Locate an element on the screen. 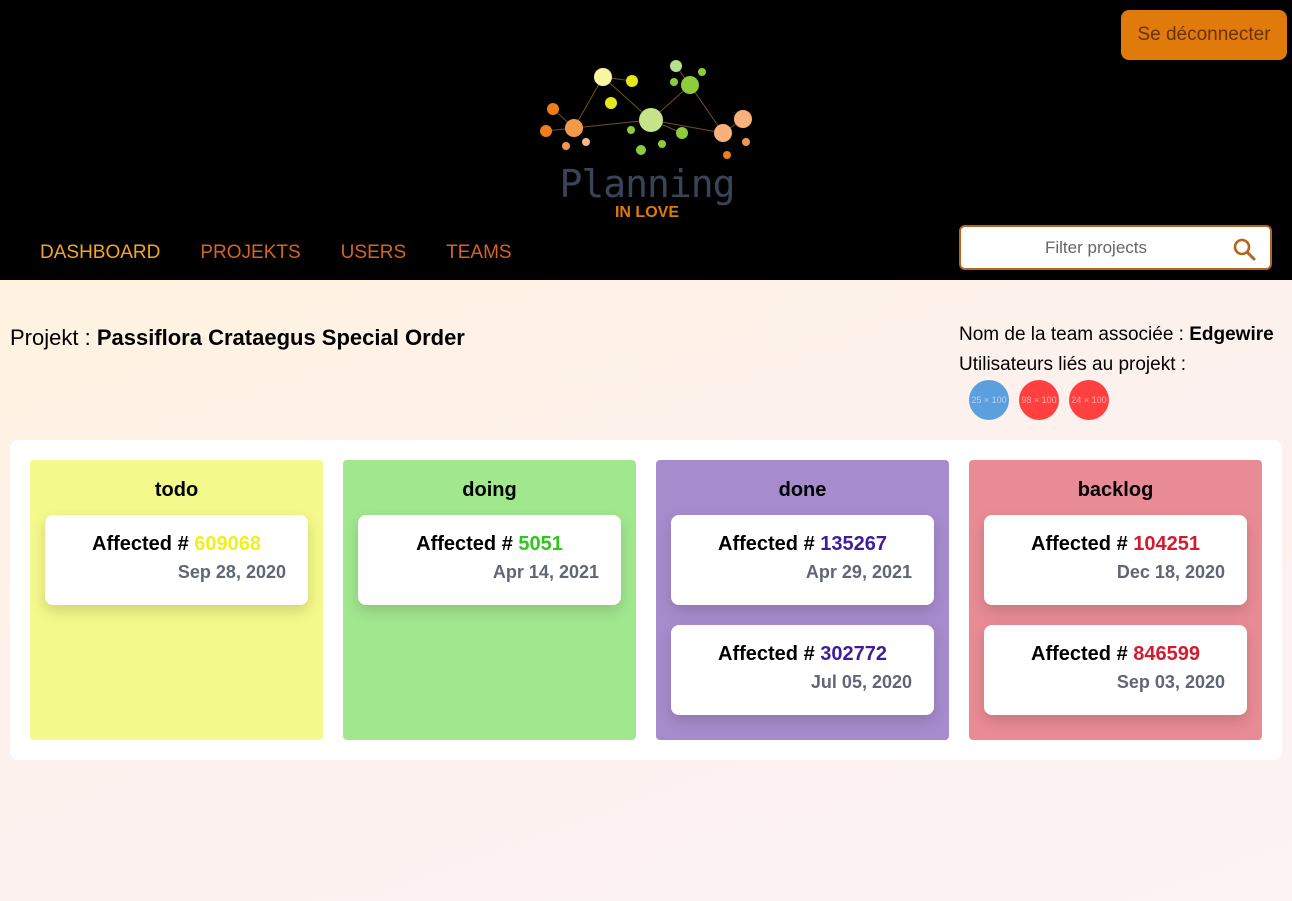  card-date: Sep 28, 2020 is located at coordinates (231, 572).